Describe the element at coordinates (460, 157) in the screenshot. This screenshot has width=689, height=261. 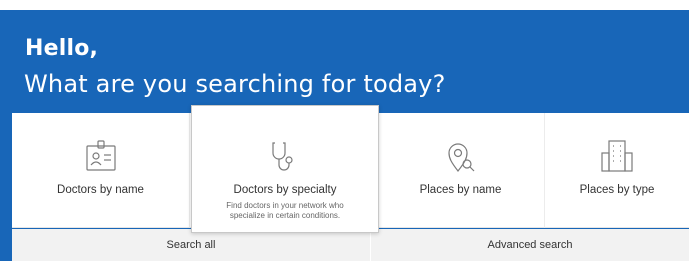
I see `location-search-icon` at that location.